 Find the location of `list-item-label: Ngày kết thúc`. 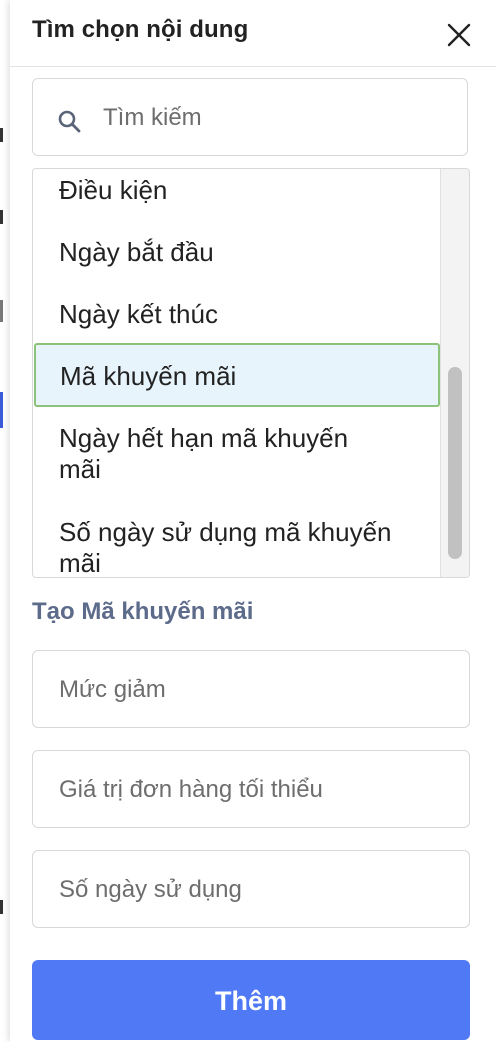

list-item-label: Ngày kết thúc is located at coordinates (138, 314).